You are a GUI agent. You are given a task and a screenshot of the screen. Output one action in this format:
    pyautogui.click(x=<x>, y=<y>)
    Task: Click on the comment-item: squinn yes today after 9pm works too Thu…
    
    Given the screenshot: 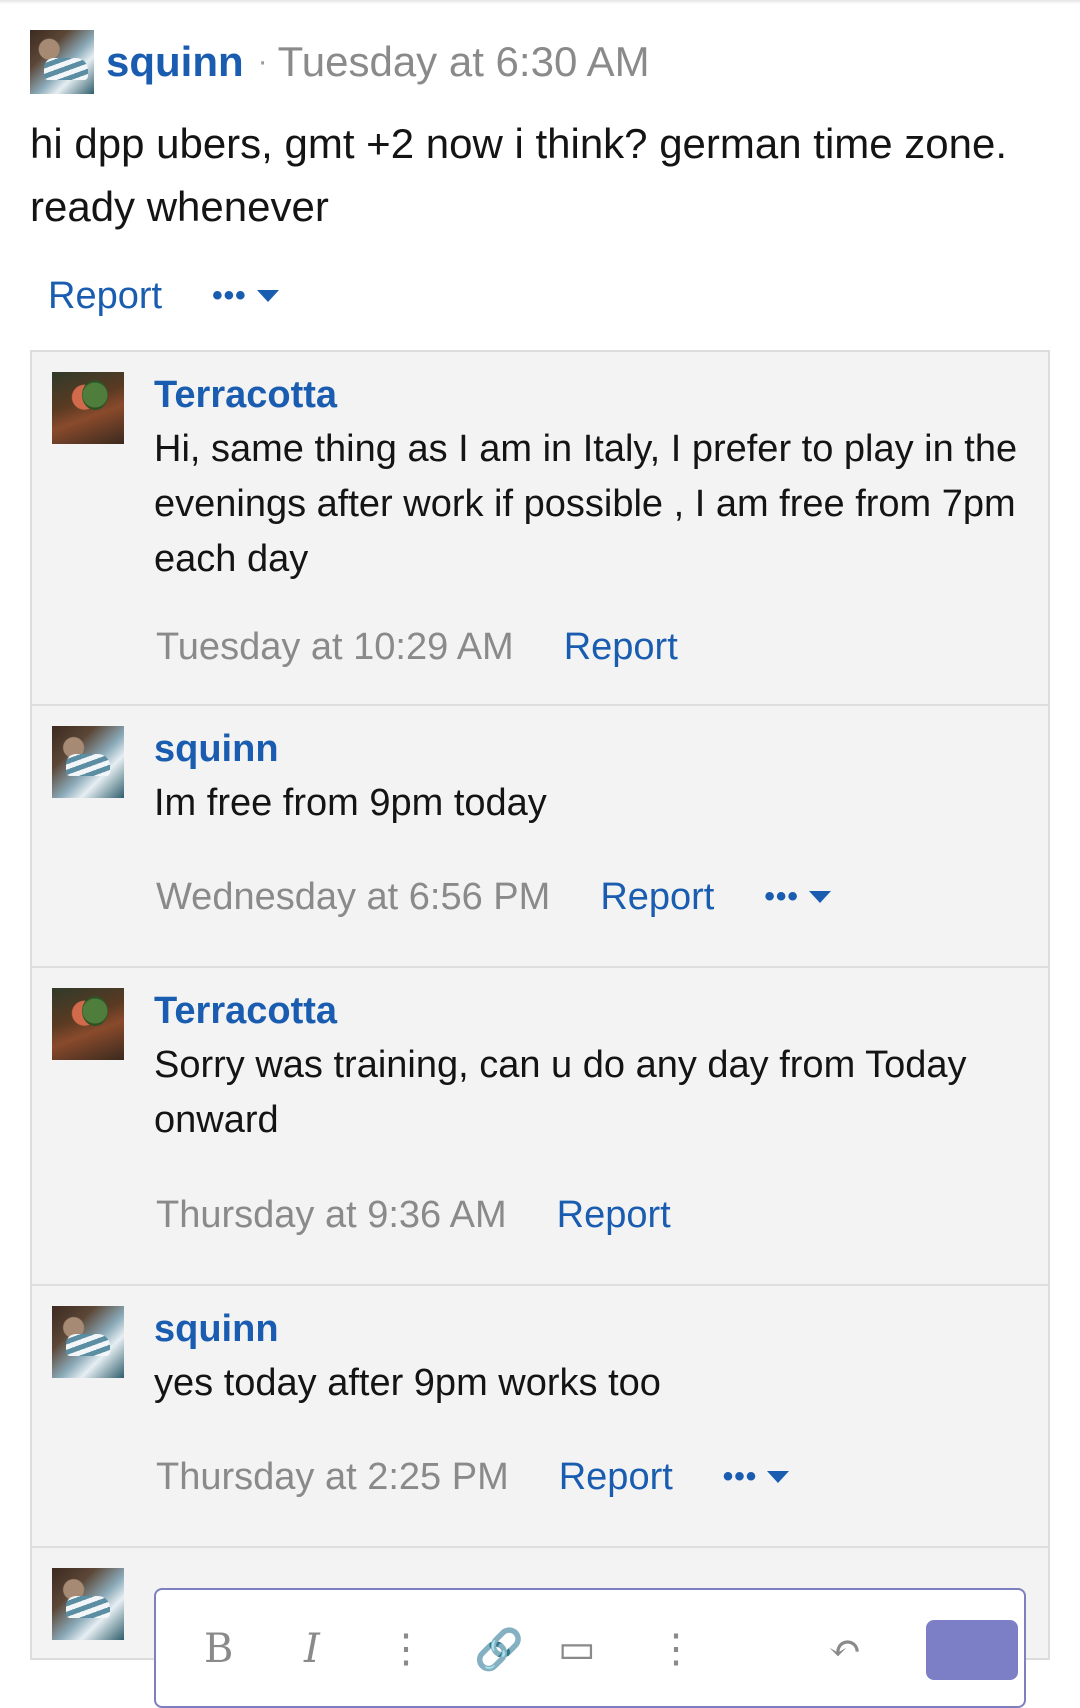 What is the action you would take?
    pyautogui.click(x=540, y=1417)
    